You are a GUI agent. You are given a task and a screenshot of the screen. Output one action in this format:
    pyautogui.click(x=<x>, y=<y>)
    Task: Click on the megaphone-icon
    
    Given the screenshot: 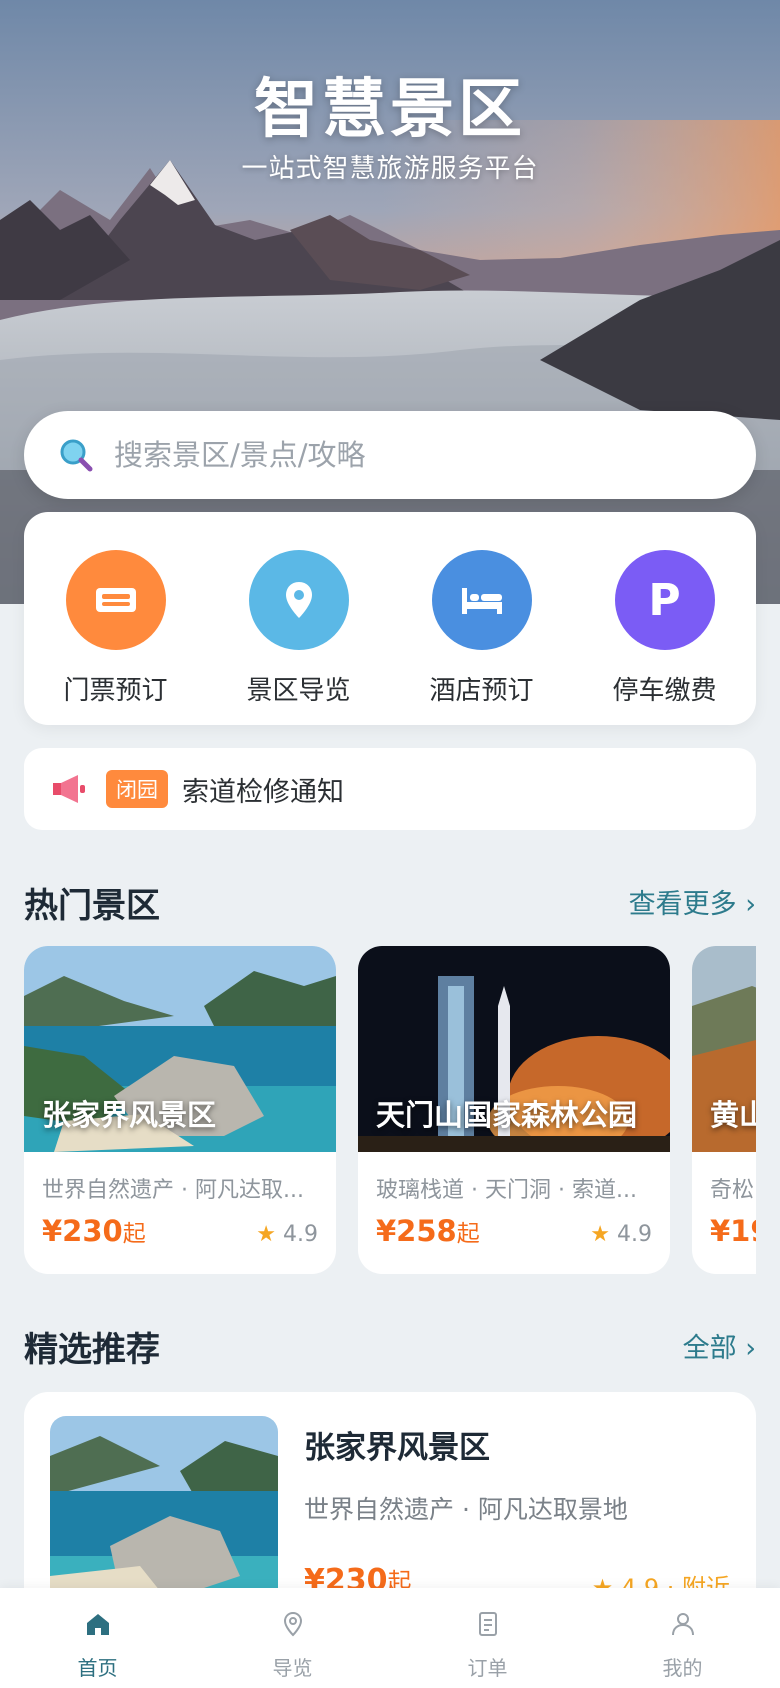 What is the action you would take?
    pyautogui.click(x=69, y=789)
    